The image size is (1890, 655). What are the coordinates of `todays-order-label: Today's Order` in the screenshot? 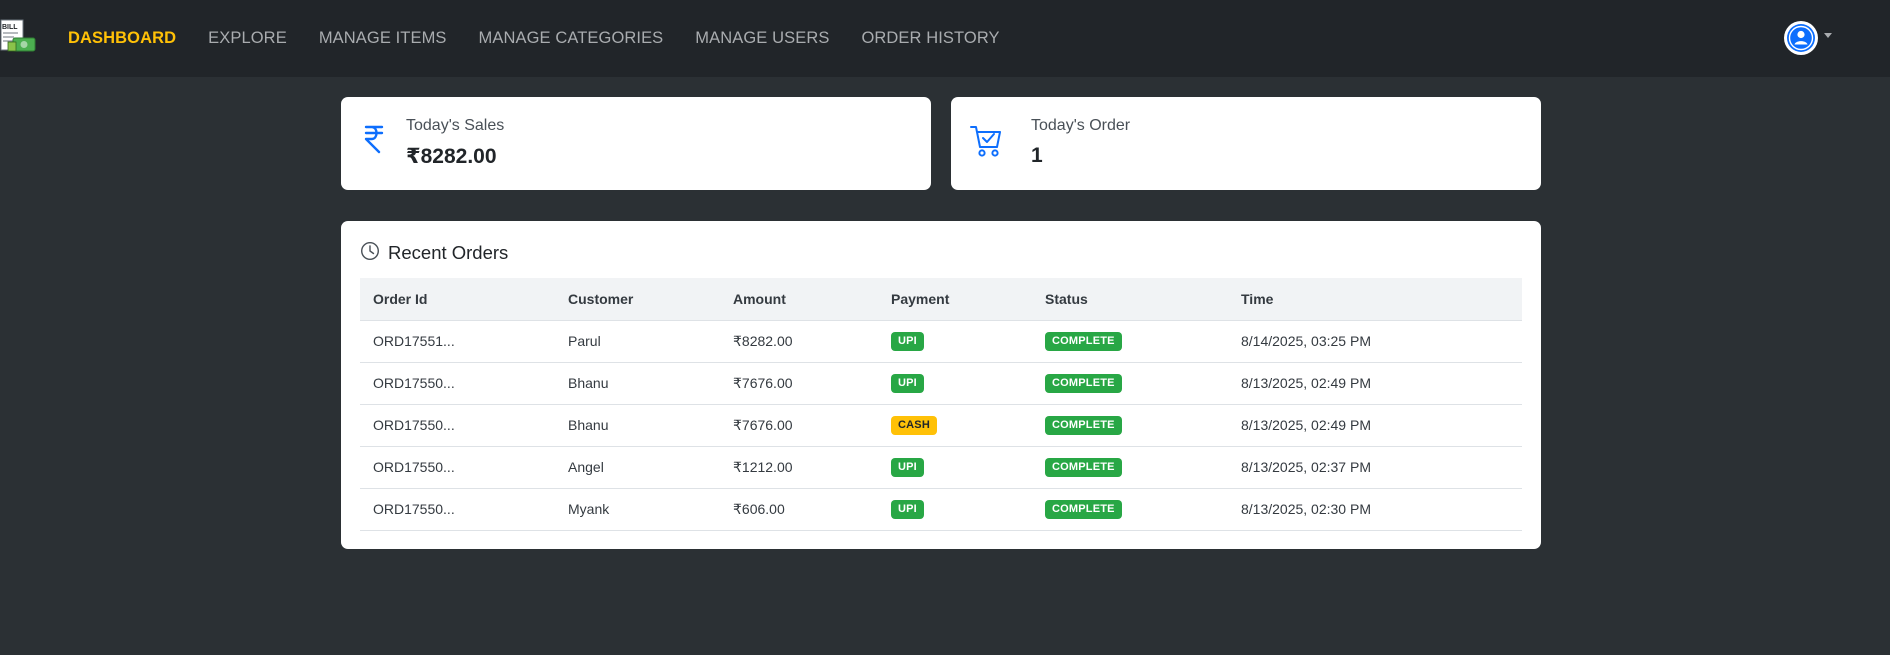 It's located at (1081, 125).